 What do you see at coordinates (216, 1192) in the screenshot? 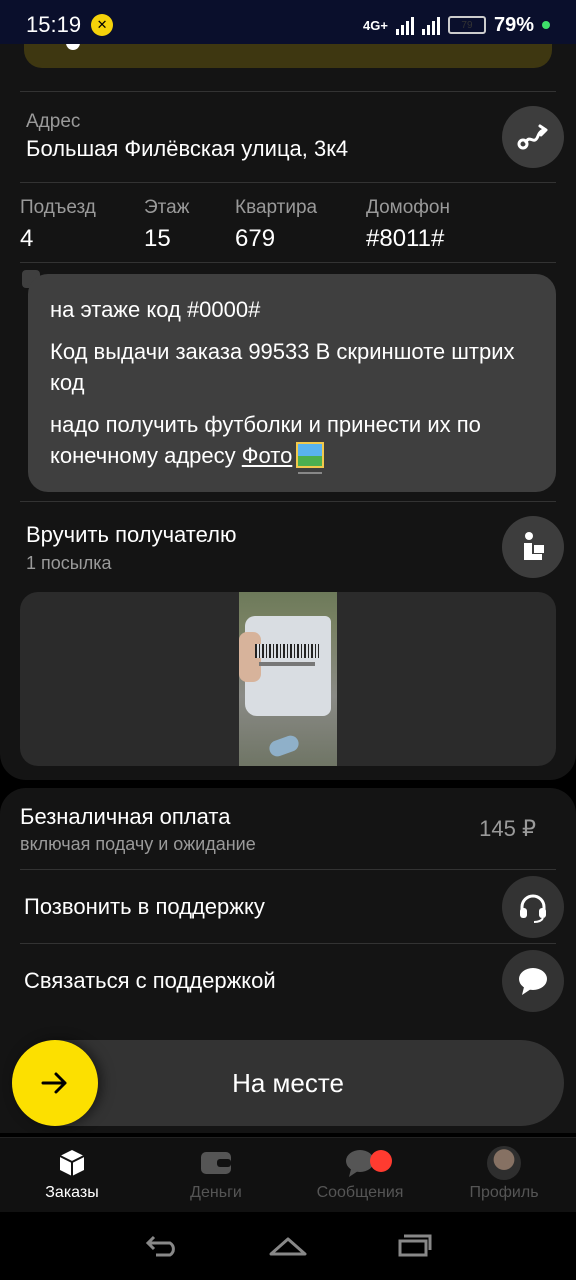
I see `tab-label: Деньги` at bounding box center [216, 1192].